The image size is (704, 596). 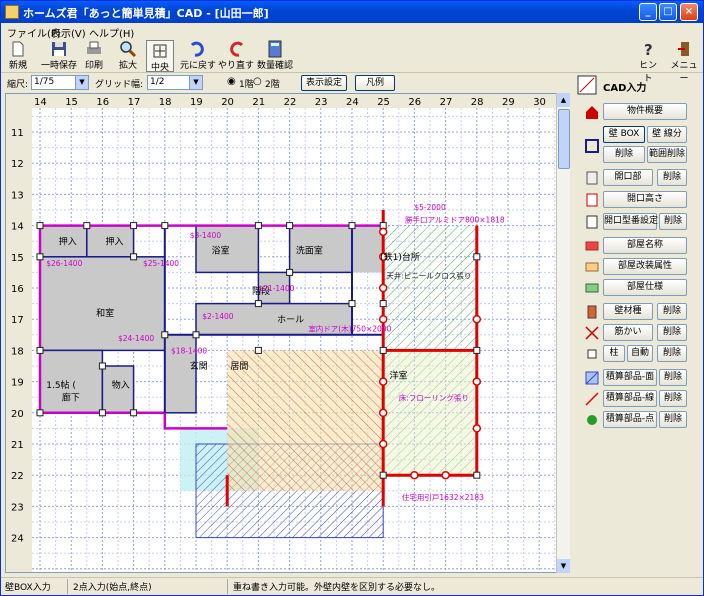 I want to click on column-delete-button: 削除, so click(x=672, y=353).